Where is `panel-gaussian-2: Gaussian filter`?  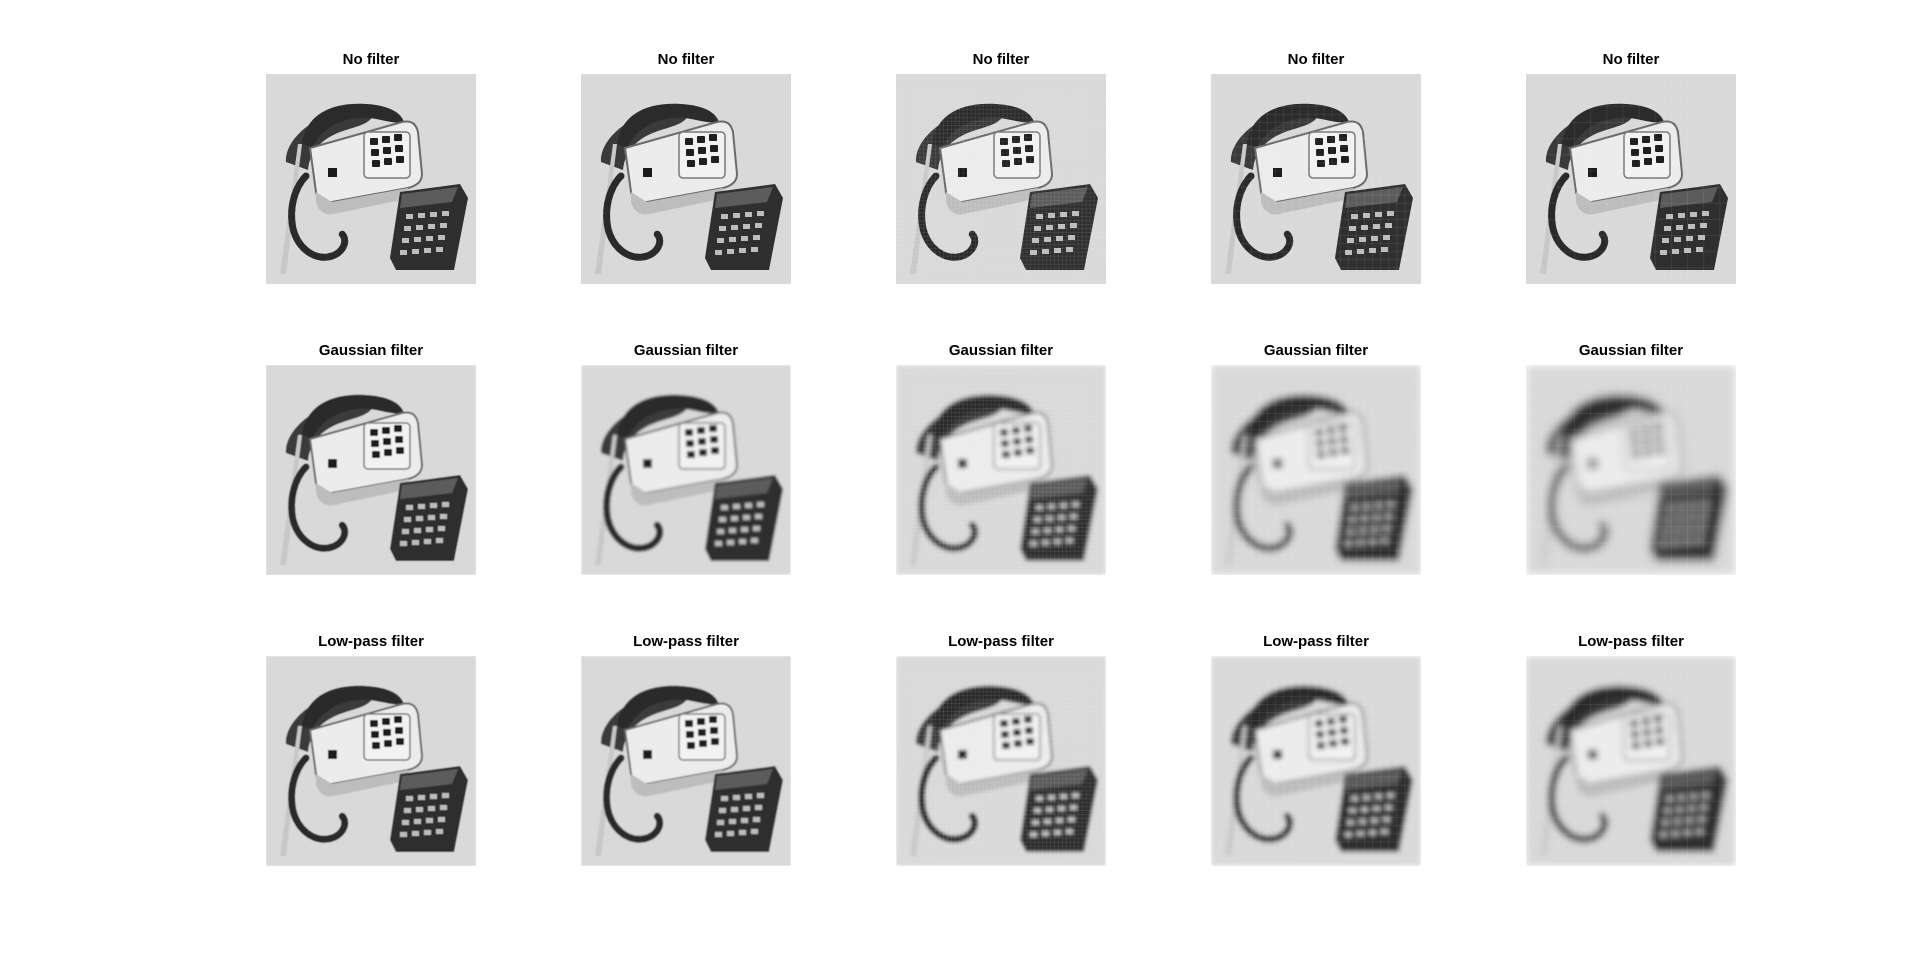
panel-gaussian-2: Gaussian filter is located at coordinates (686, 459).